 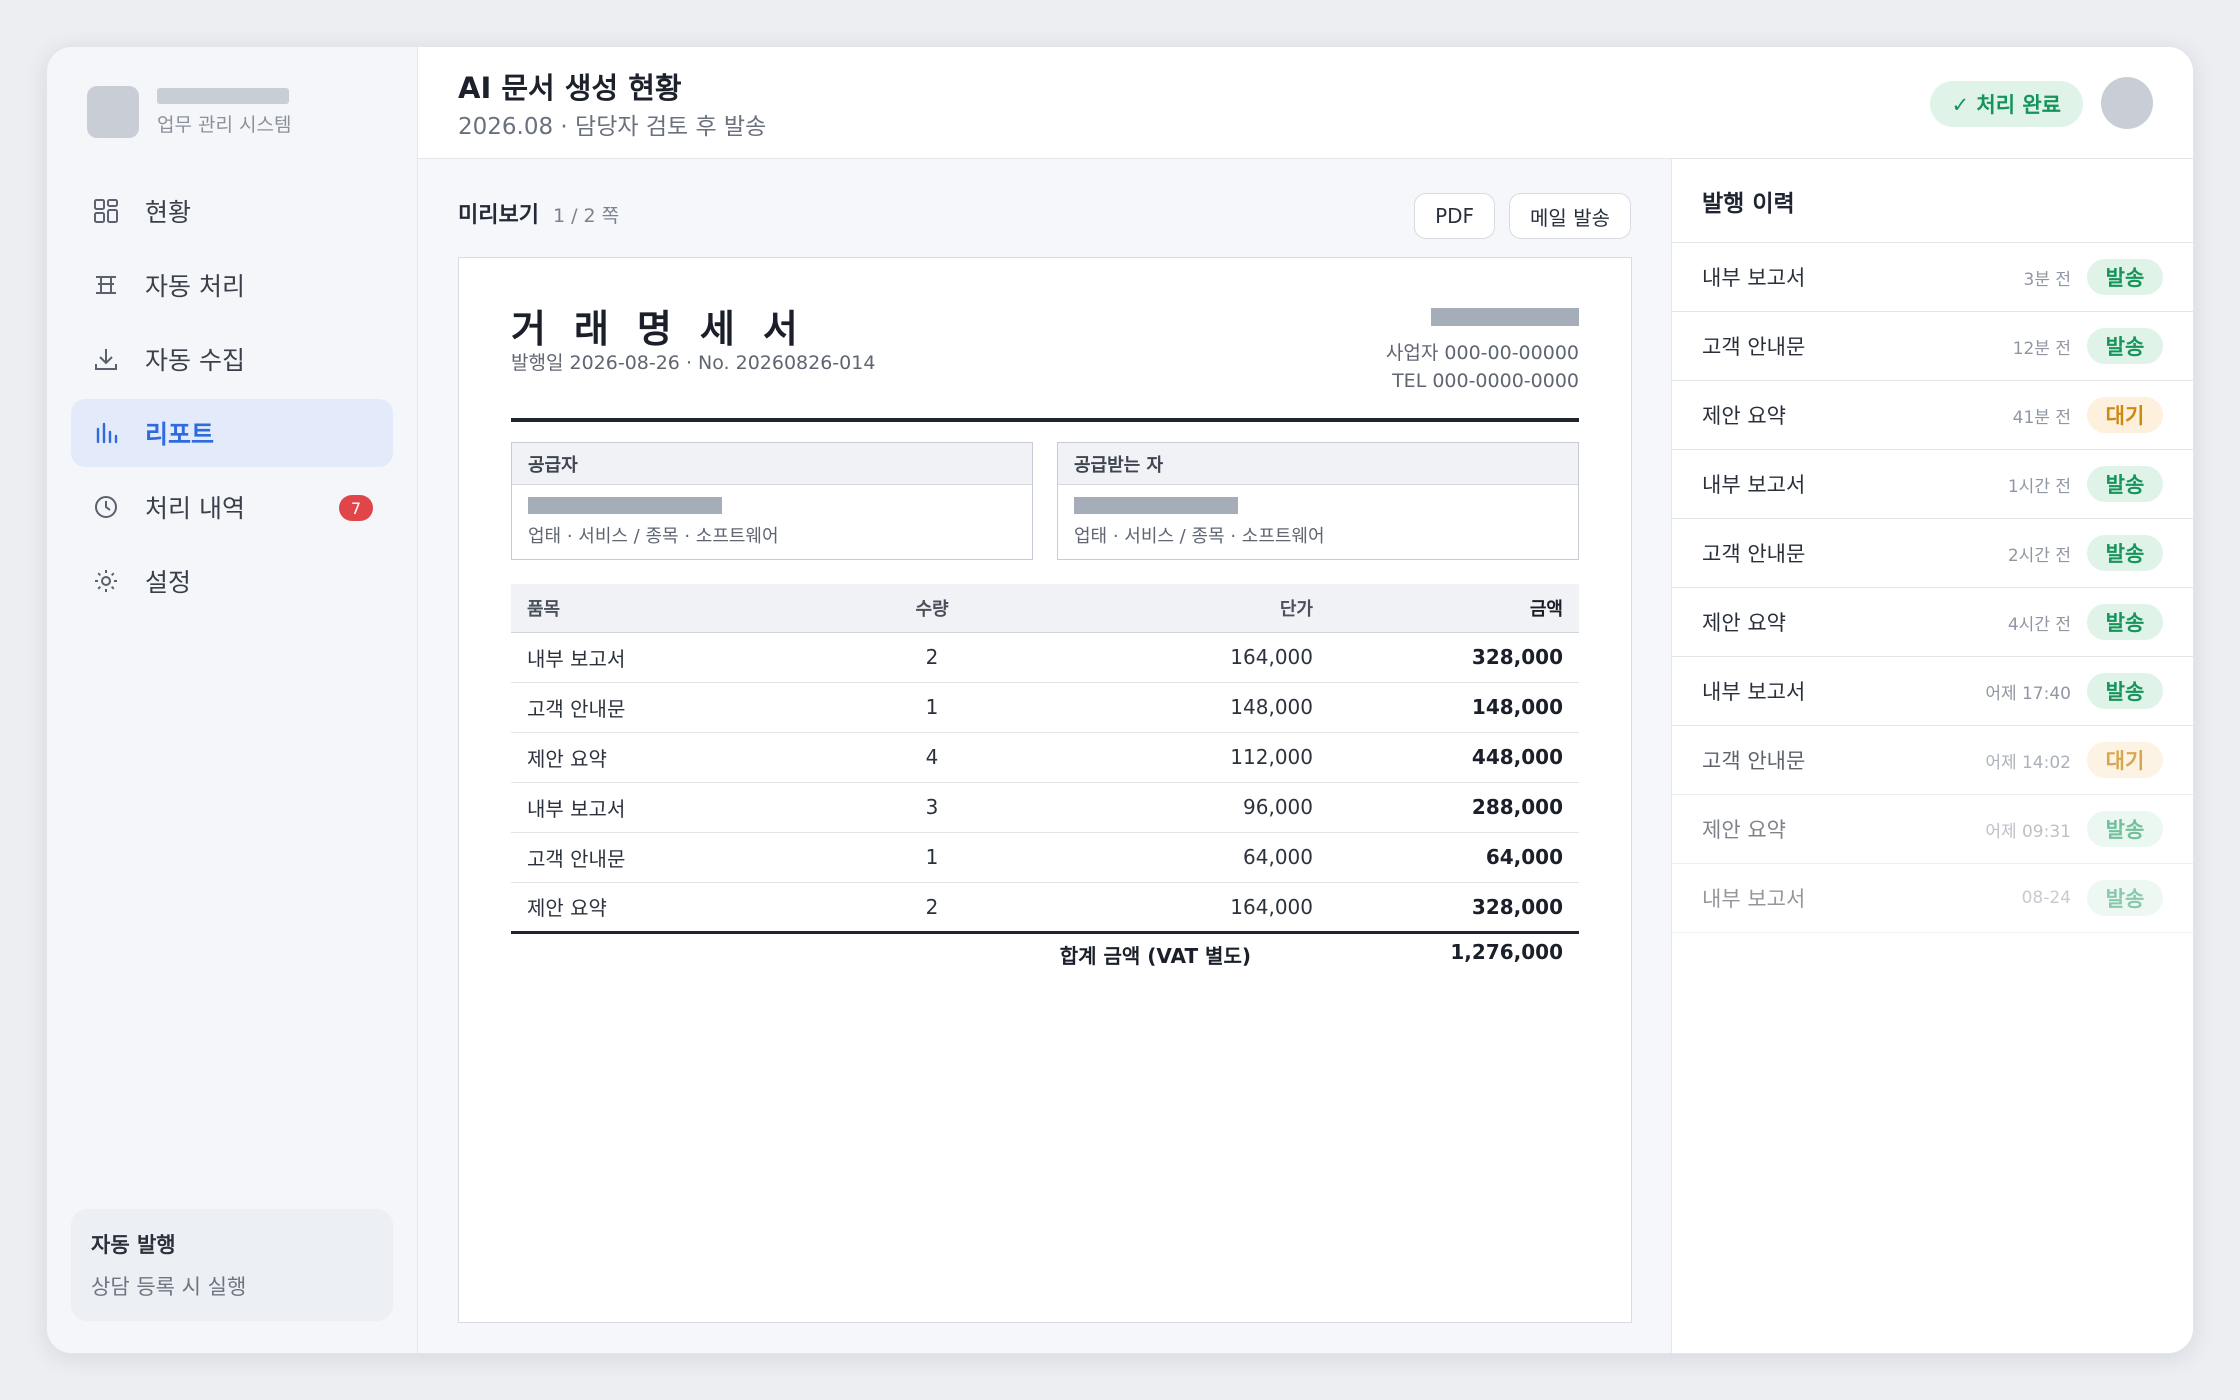 What do you see at coordinates (232, 581) in the screenshot?
I see `sidebar-item-settings: 설정` at bounding box center [232, 581].